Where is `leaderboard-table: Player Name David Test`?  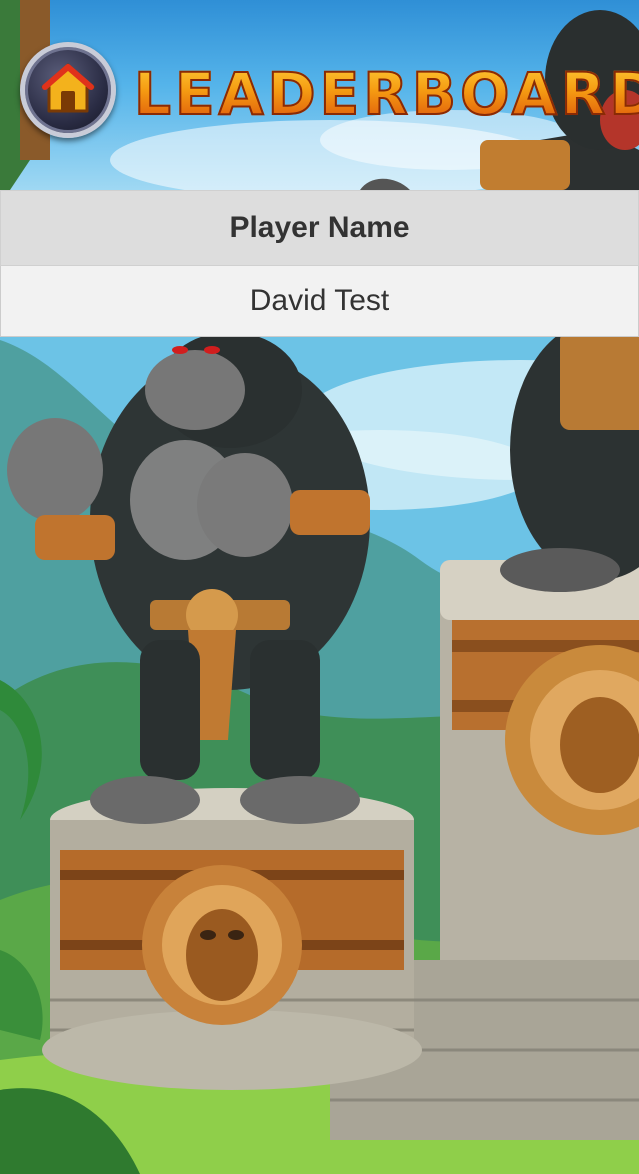
leaderboard-table: Player Name David Test is located at coordinates (319, 263).